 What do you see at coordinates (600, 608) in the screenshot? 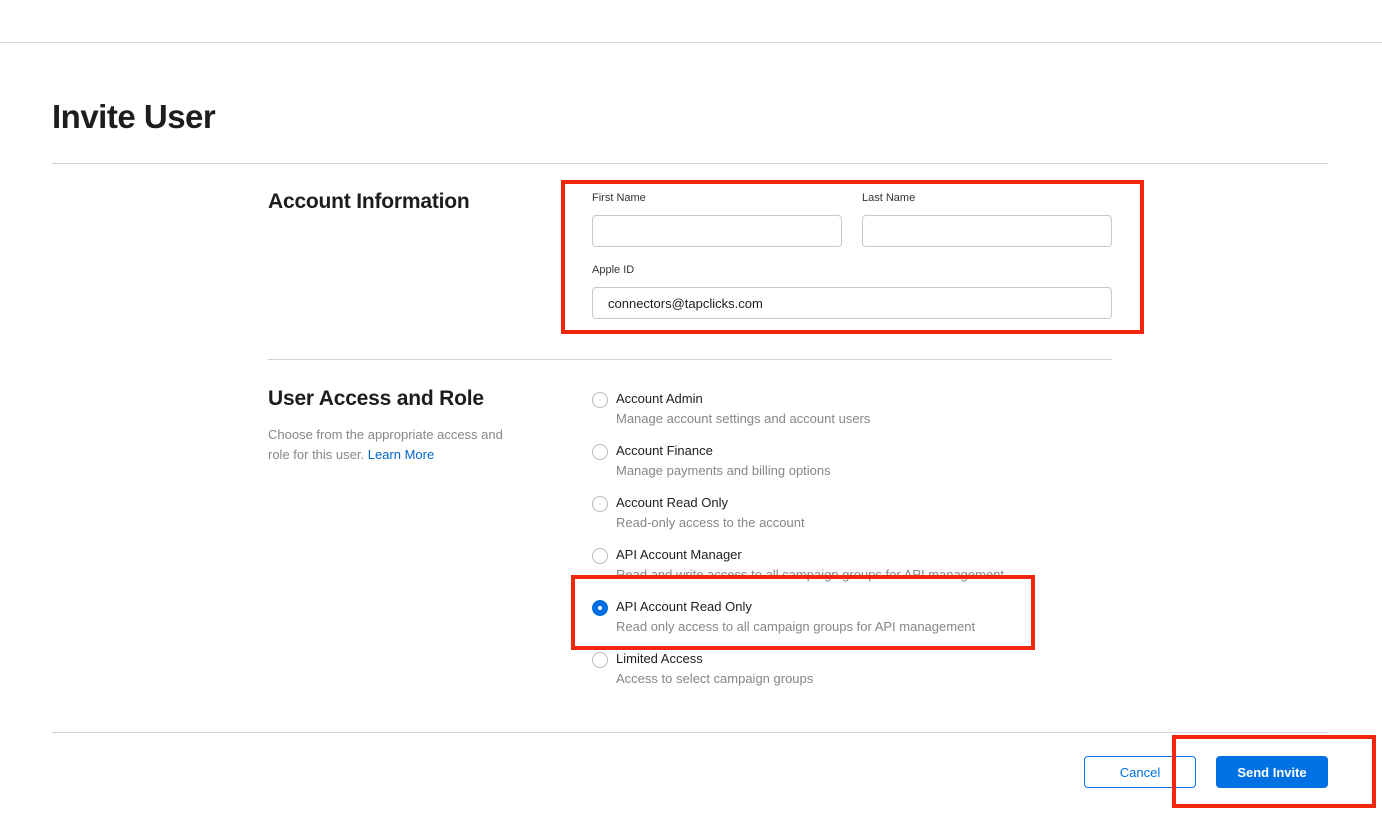
I see `radio-selected-icon` at bounding box center [600, 608].